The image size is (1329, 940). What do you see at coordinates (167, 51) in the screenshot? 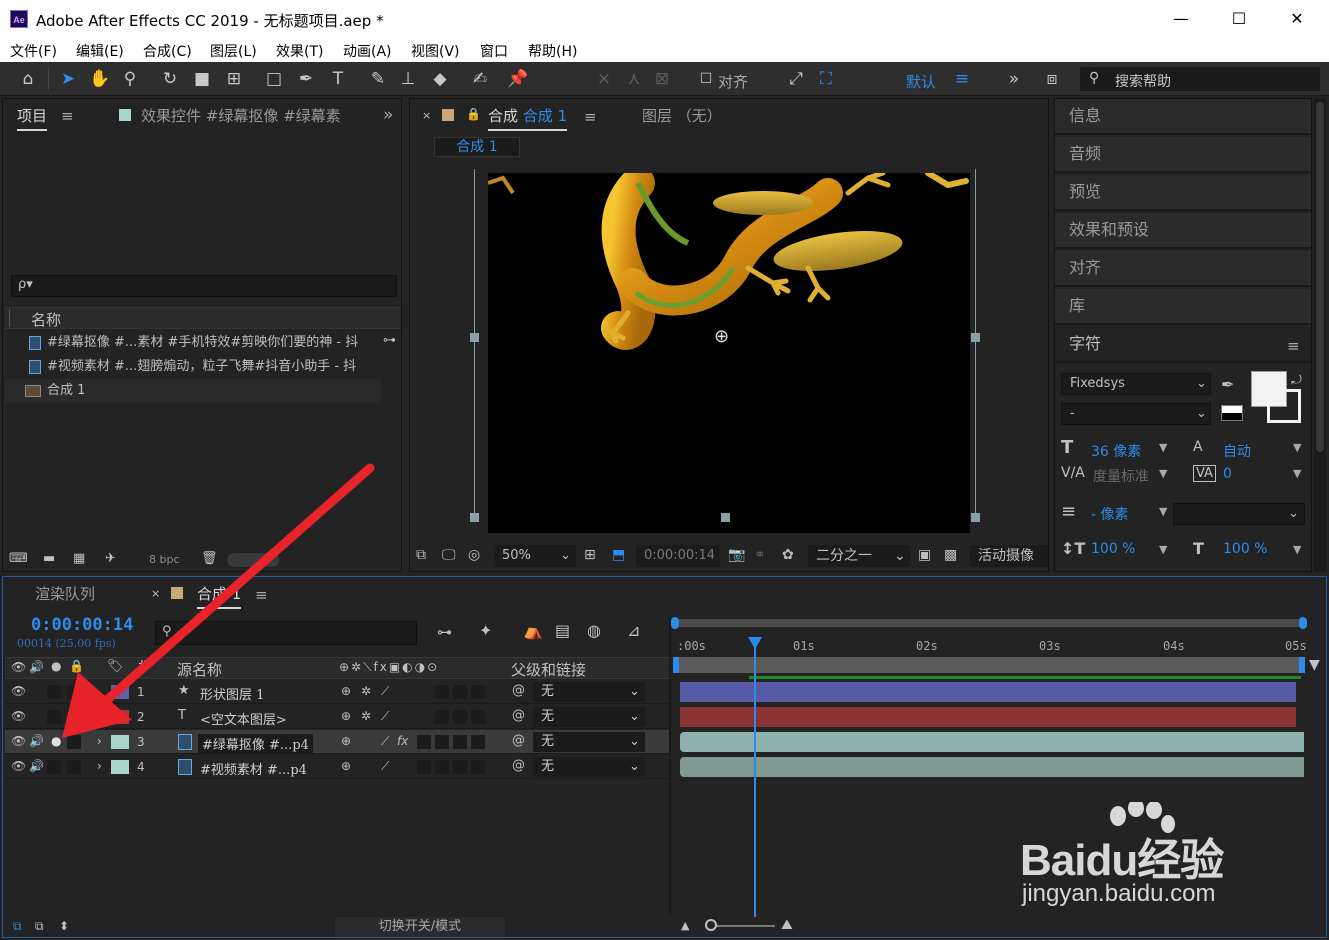
I see `menu-composition: 合成(C)` at bounding box center [167, 51].